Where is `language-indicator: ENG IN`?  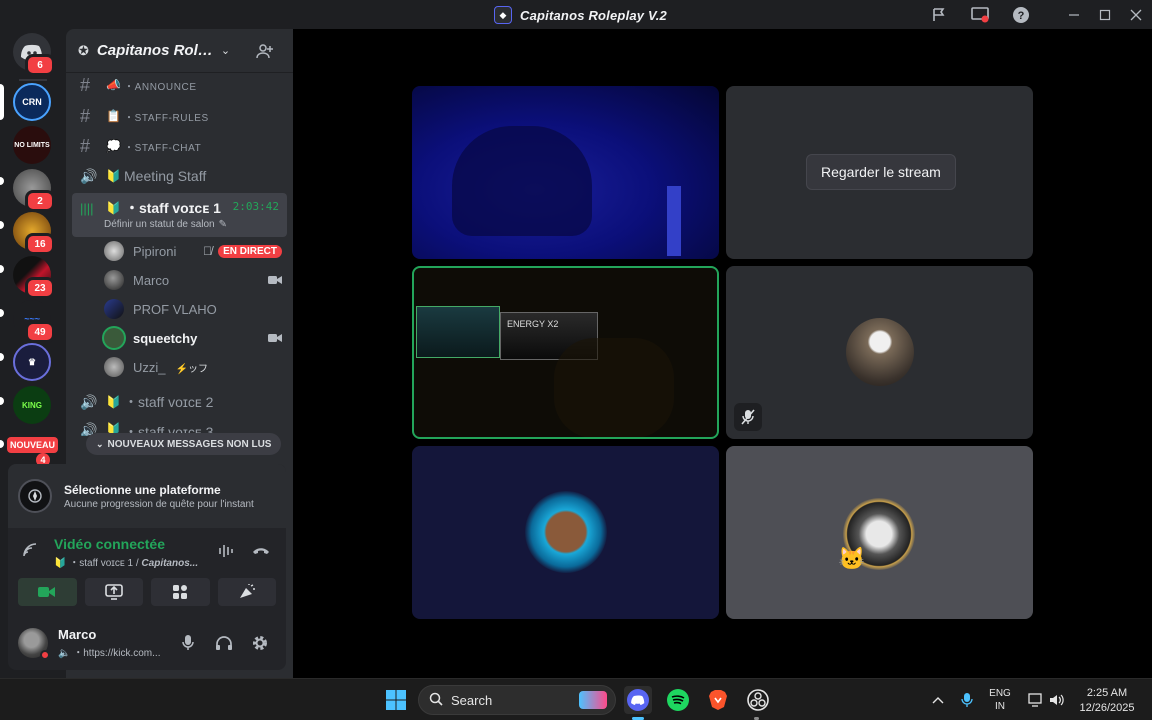 language-indicator: ENG IN is located at coordinates (1000, 700).